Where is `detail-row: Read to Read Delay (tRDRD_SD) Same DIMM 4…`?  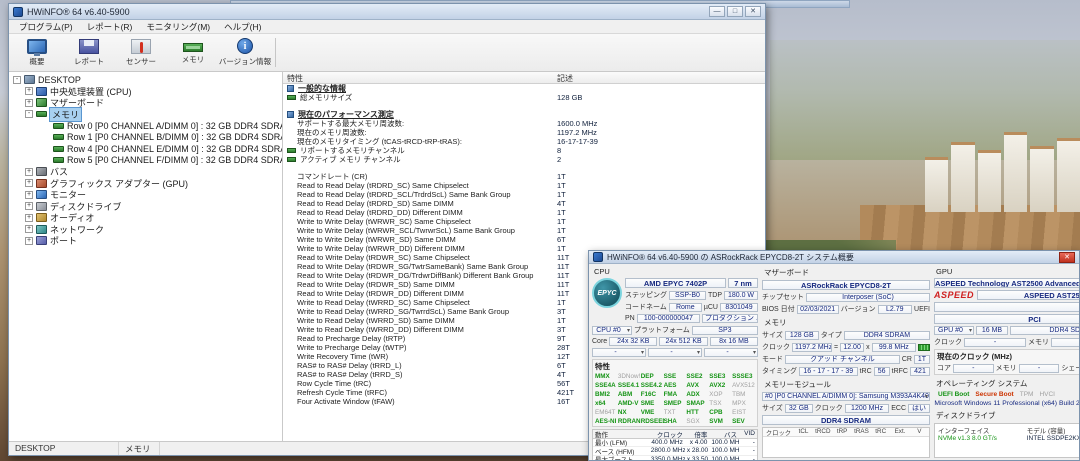
detail-row: Read to Read Delay (tRDRD_SD) Same DIMM 4… is located at coordinates (524, 203).